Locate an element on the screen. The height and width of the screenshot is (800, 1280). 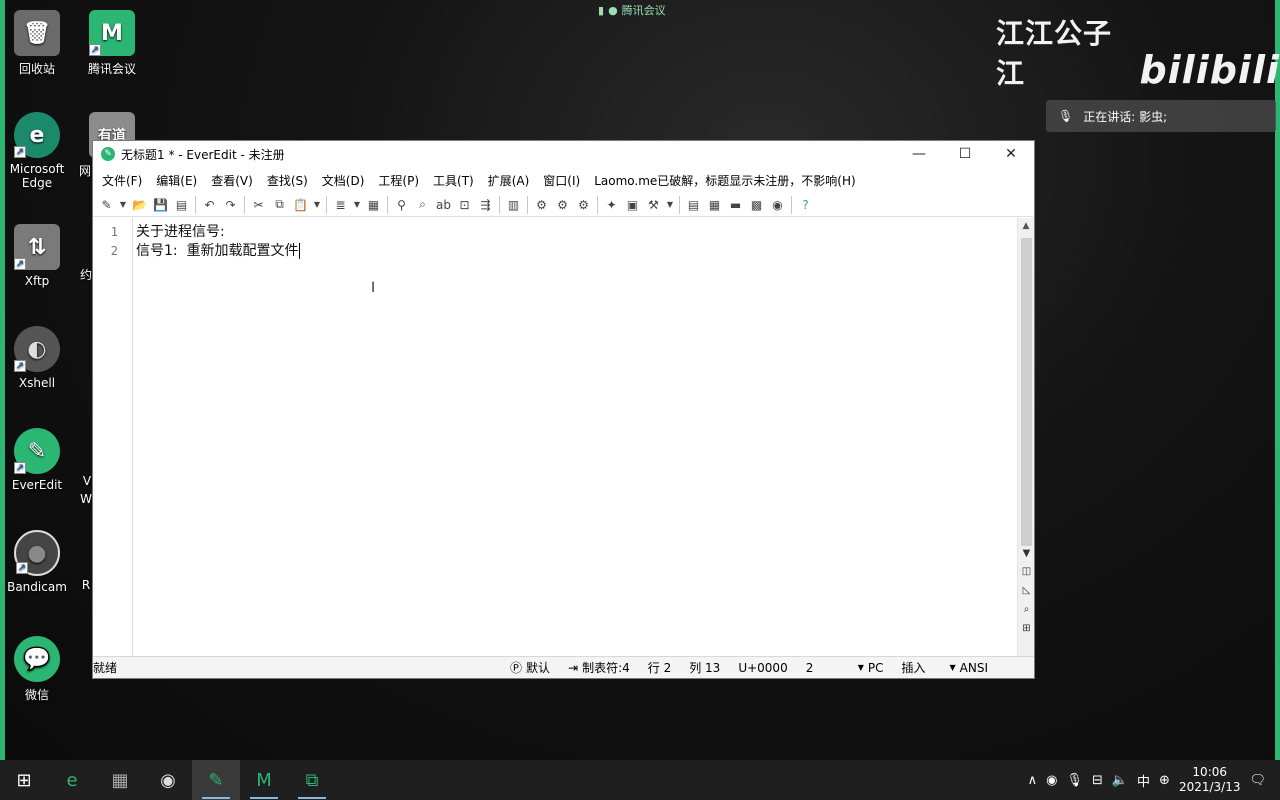
save-all-icon: ▤ is located at coordinates (181, 204).